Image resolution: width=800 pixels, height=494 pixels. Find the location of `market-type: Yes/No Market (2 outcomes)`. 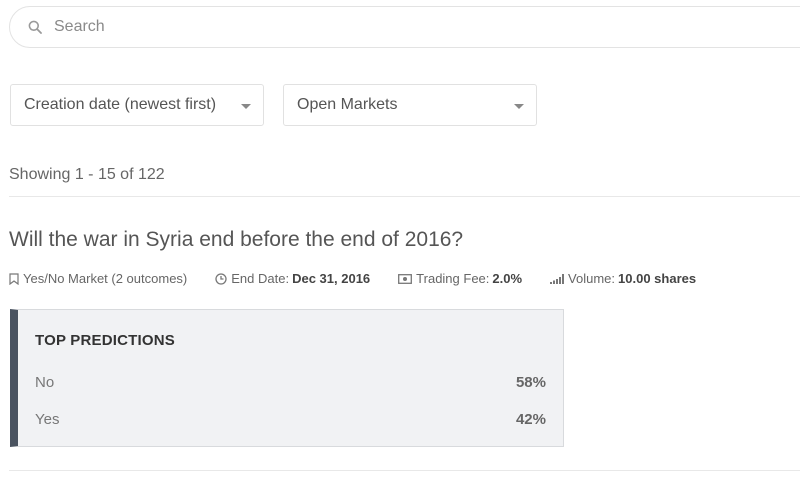

market-type: Yes/No Market (2 outcomes) is located at coordinates (98, 278).